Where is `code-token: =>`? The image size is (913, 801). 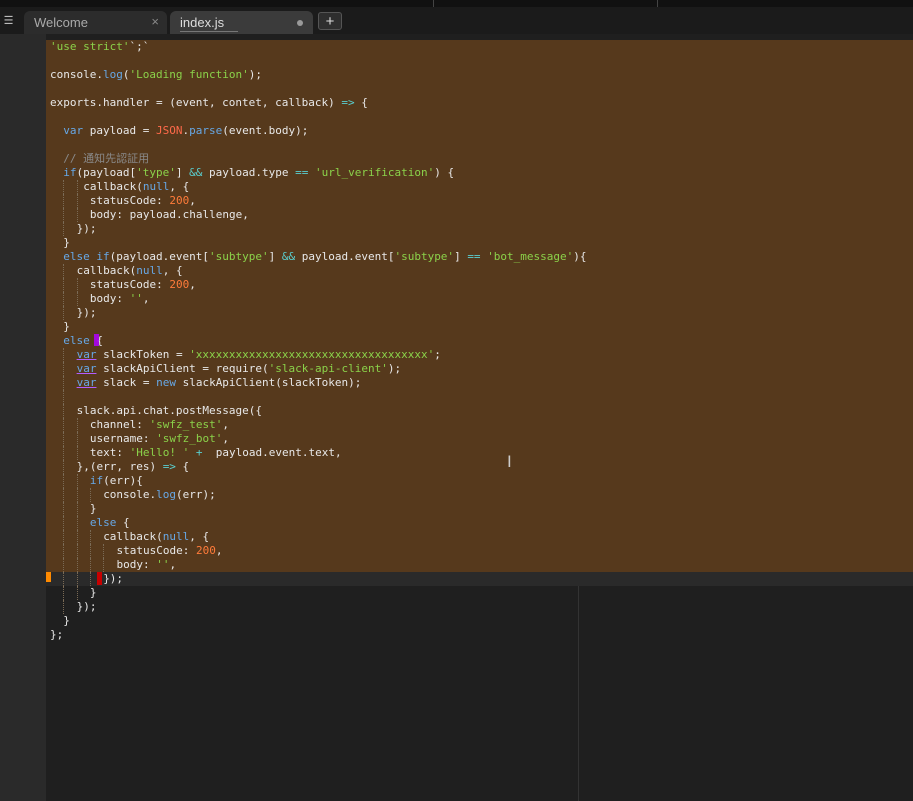 code-token: => is located at coordinates (169, 466).